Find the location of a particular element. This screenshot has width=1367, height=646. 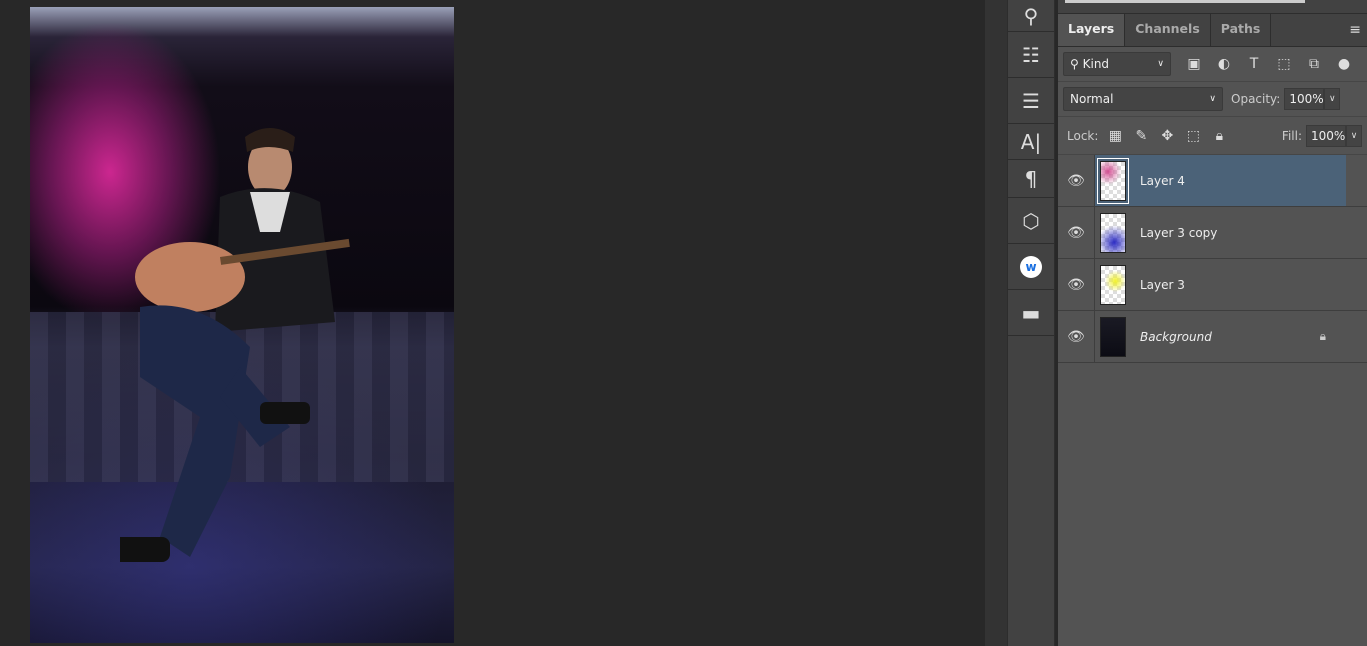

paragraph-icon: ¶ is located at coordinates (1031, 179).